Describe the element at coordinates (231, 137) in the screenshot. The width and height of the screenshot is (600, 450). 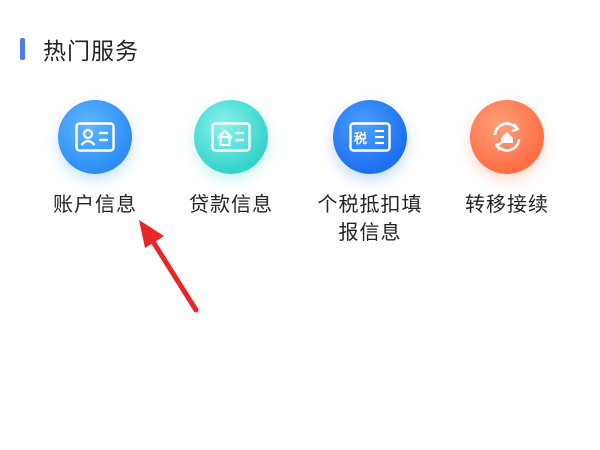
I see `house-card-icon` at that location.